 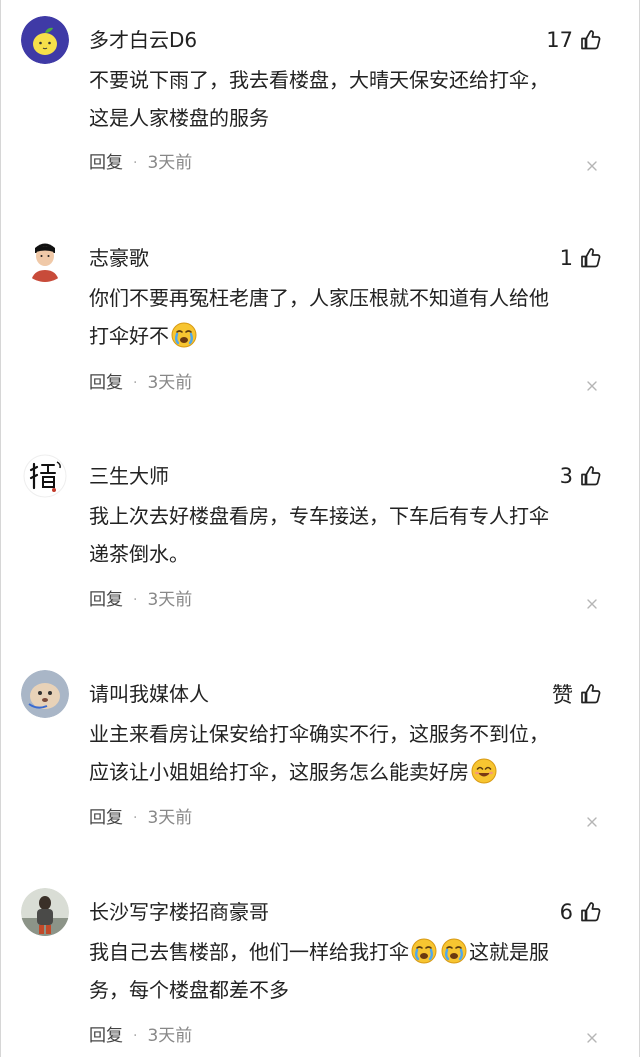 I want to click on like-count: 1, so click(x=566, y=258).